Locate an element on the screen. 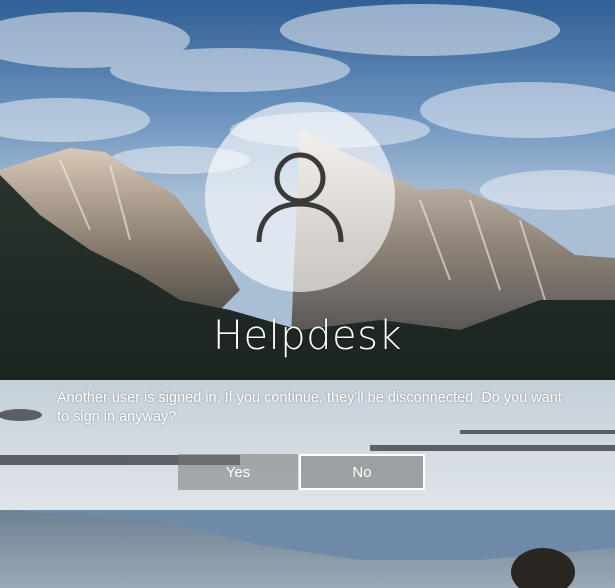  user-icon is located at coordinates (300, 197).